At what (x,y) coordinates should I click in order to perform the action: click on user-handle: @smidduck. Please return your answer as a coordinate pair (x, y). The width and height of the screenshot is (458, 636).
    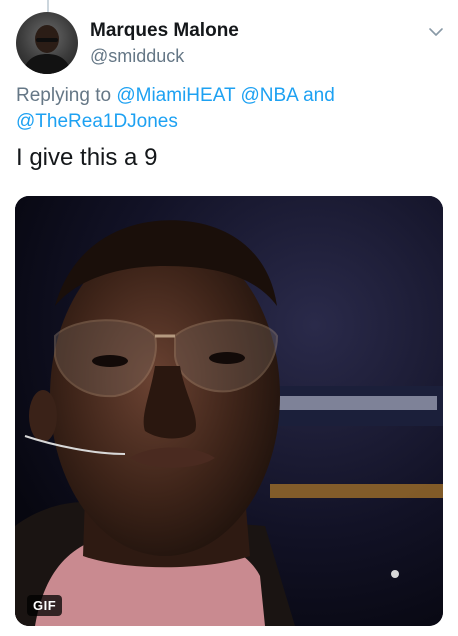
    Looking at the image, I should click on (137, 56).